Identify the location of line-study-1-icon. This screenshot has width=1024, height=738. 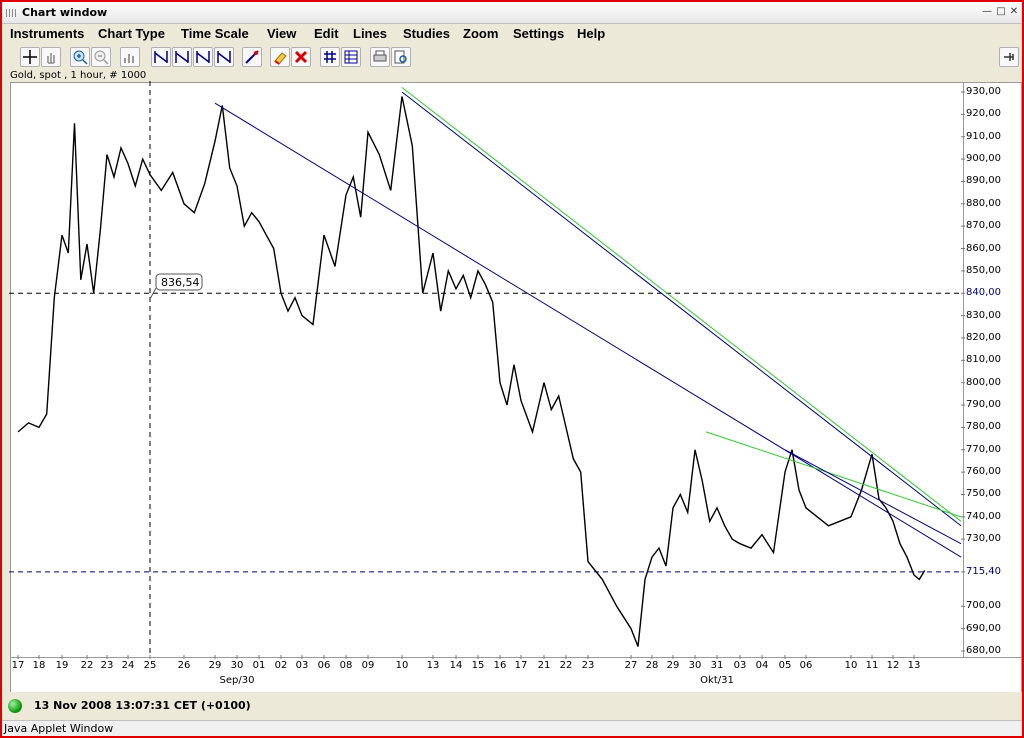
(161, 57).